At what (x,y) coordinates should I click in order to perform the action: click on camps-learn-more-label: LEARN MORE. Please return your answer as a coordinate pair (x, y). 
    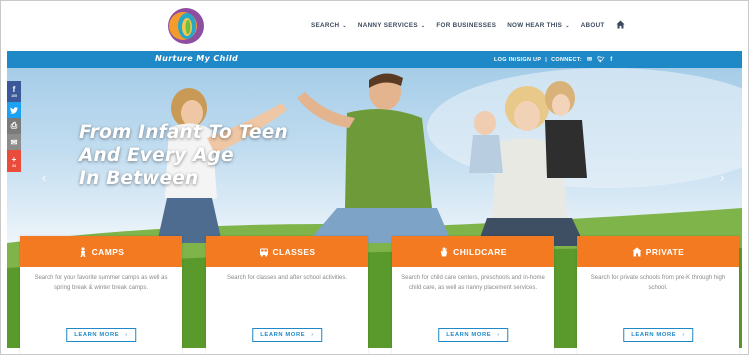
    Looking at the image, I should click on (97, 335).